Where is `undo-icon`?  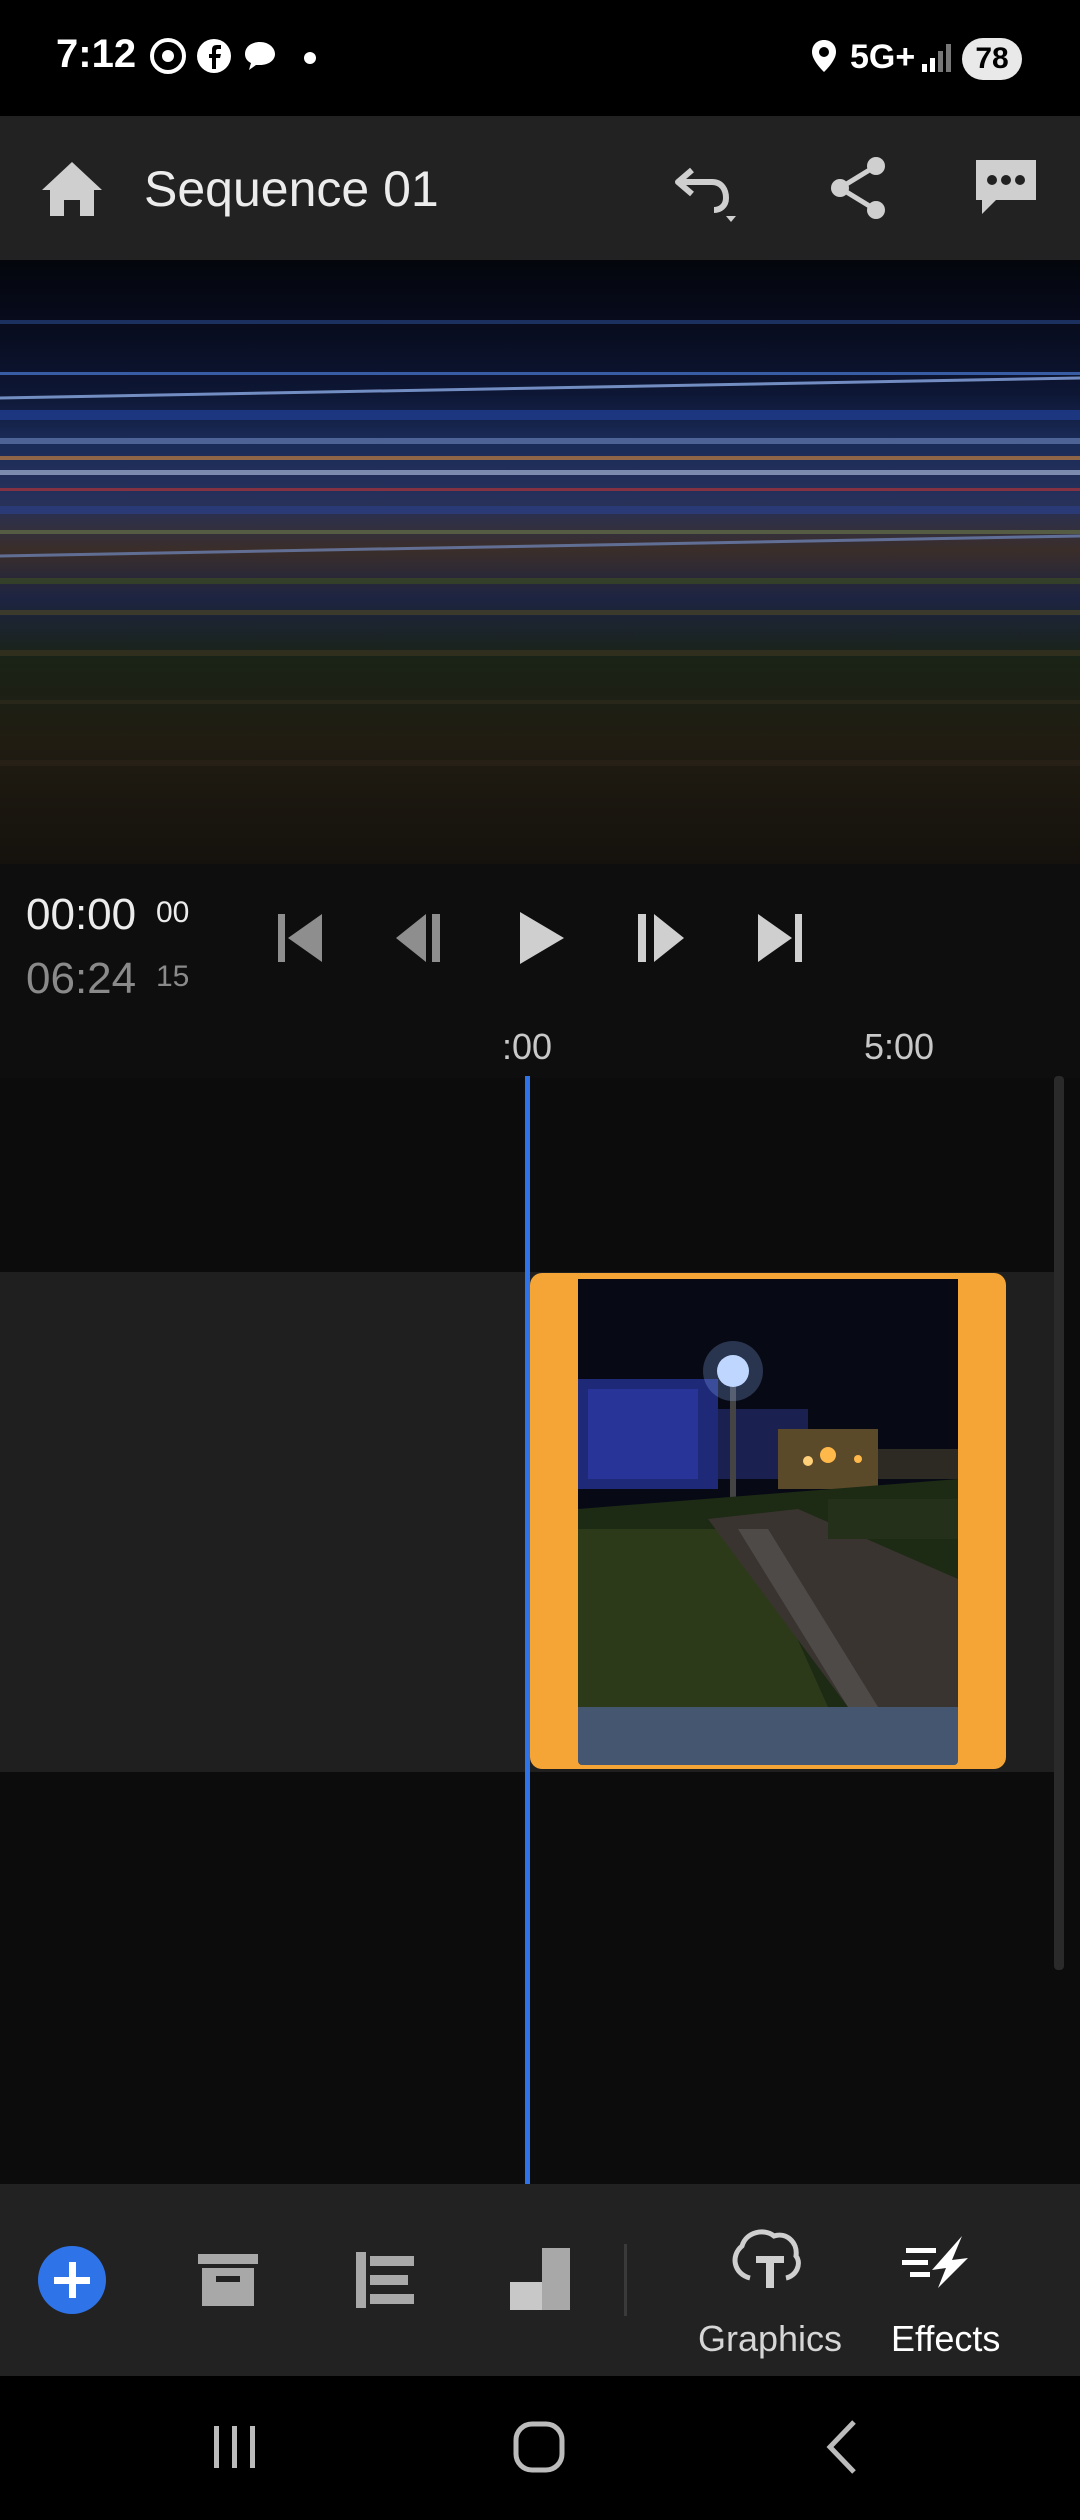
undo-icon is located at coordinates (704, 188).